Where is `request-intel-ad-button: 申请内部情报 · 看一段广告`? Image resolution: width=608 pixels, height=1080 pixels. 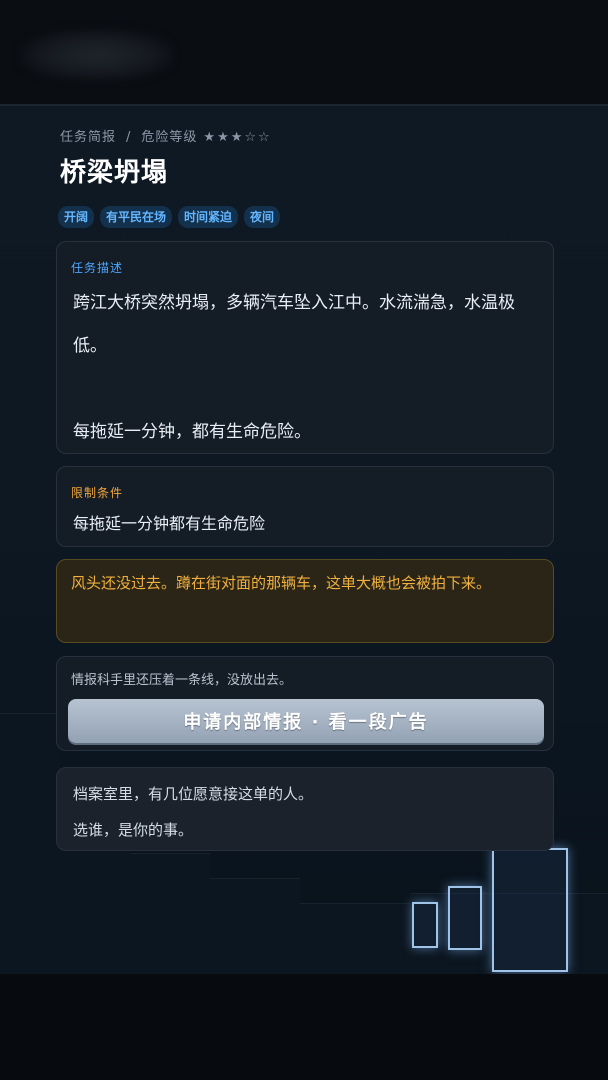
request-intel-ad-button: 申请内部情报 · 看一段广告 is located at coordinates (306, 721).